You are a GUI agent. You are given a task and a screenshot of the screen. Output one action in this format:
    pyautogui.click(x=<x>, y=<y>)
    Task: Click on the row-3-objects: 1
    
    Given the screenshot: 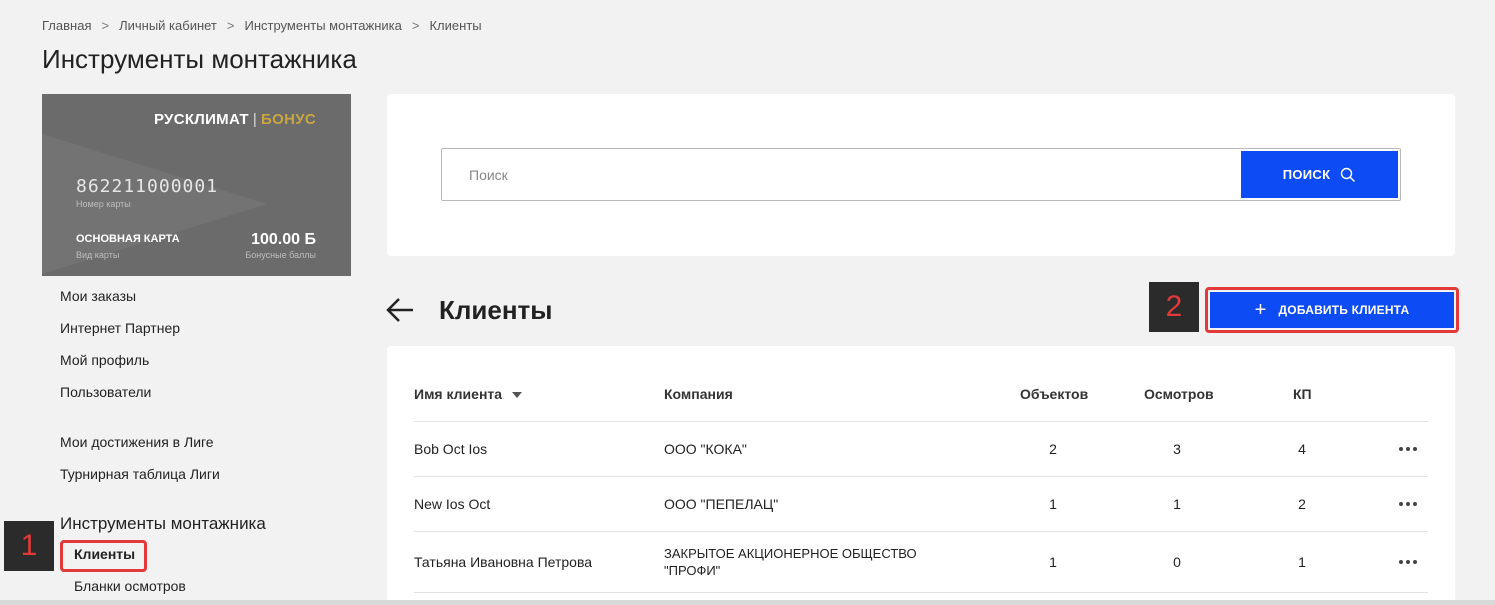 What is the action you would take?
    pyautogui.click(x=1053, y=562)
    